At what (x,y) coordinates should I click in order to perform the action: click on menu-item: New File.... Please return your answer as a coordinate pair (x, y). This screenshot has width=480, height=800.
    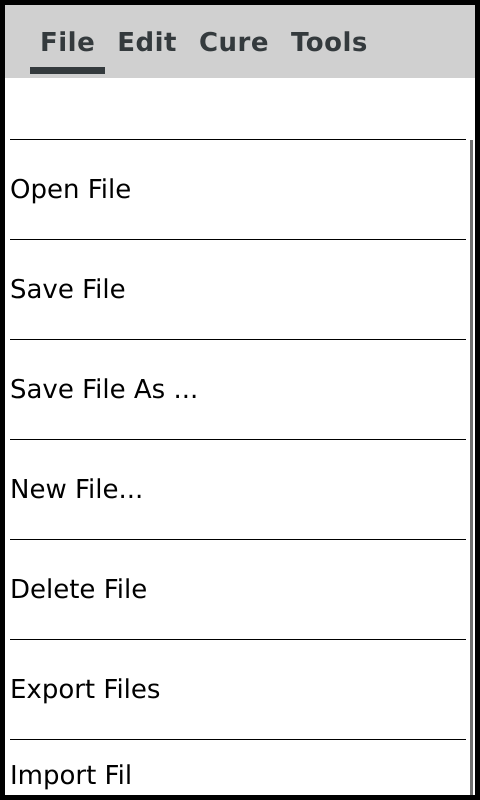
    Looking at the image, I should click on (238, 490).